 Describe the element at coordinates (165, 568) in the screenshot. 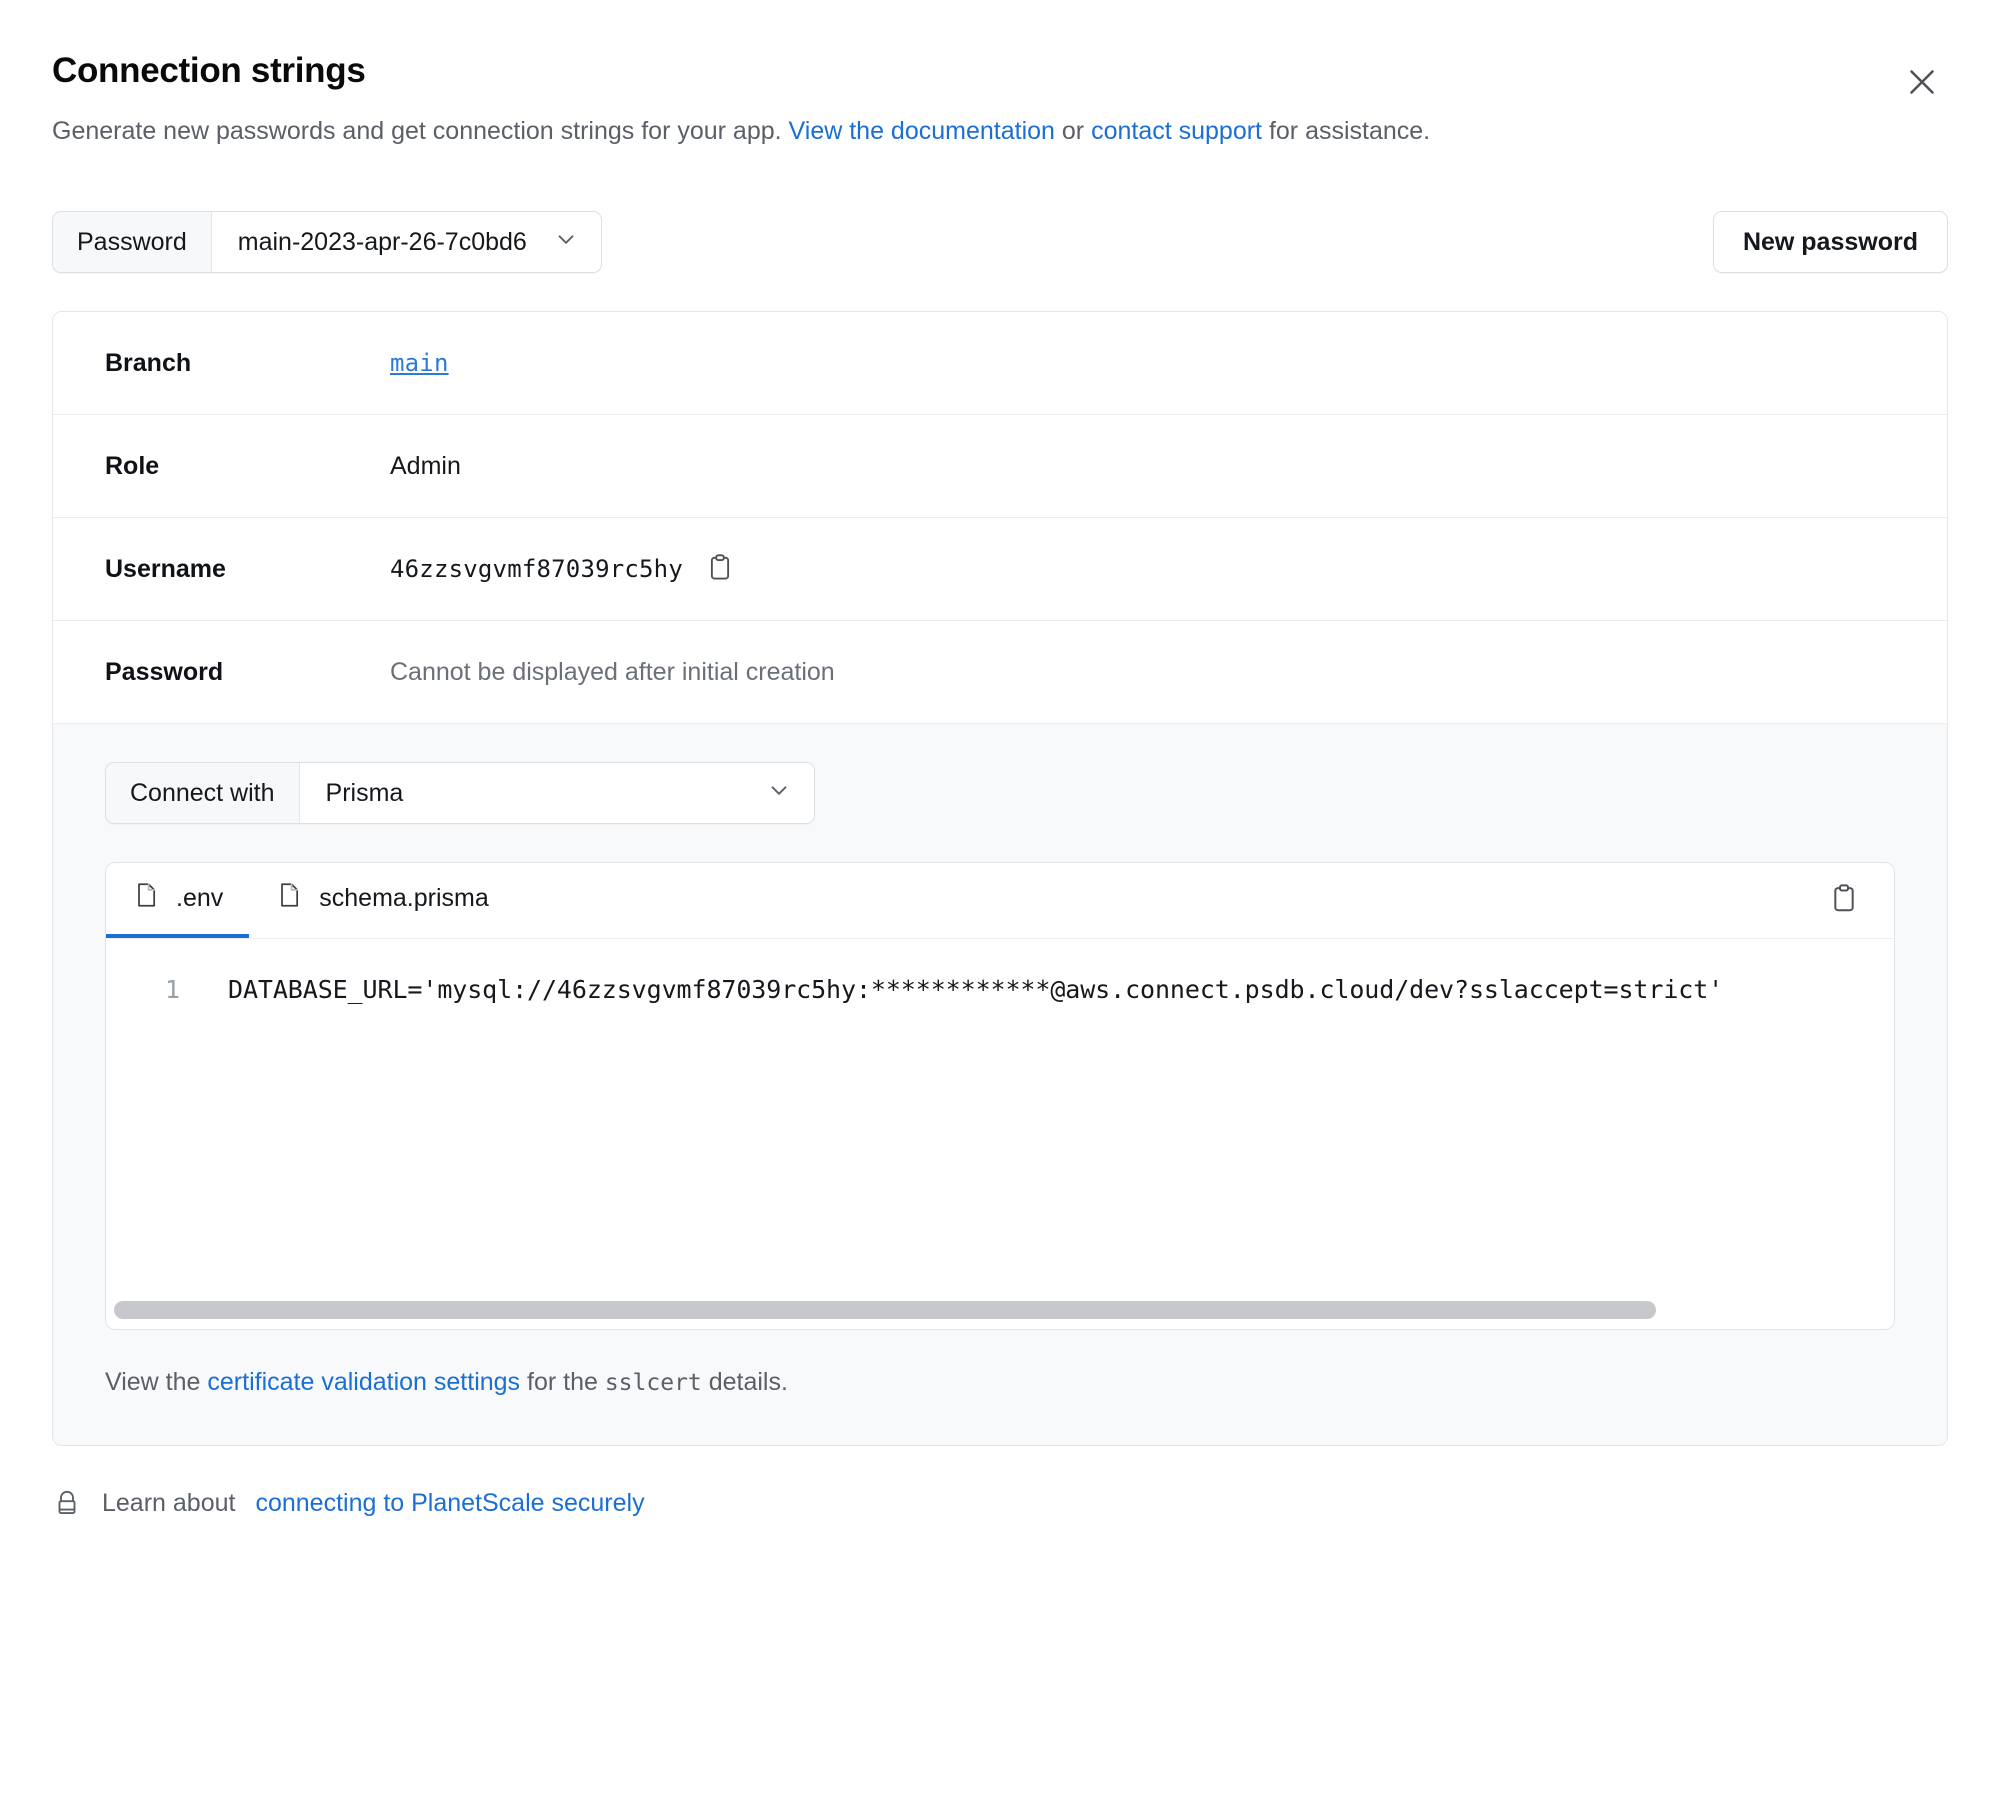

I see `row-label: Username` at that location.